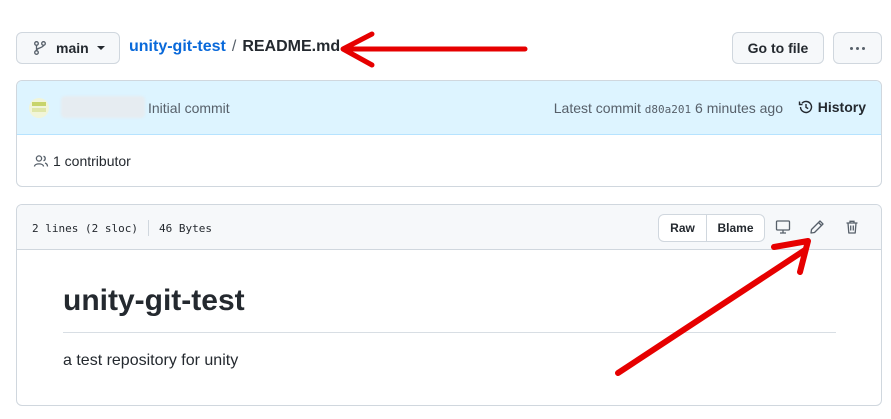  I want to click on raw-blame-group: Raw Blame, so click(711, 228).